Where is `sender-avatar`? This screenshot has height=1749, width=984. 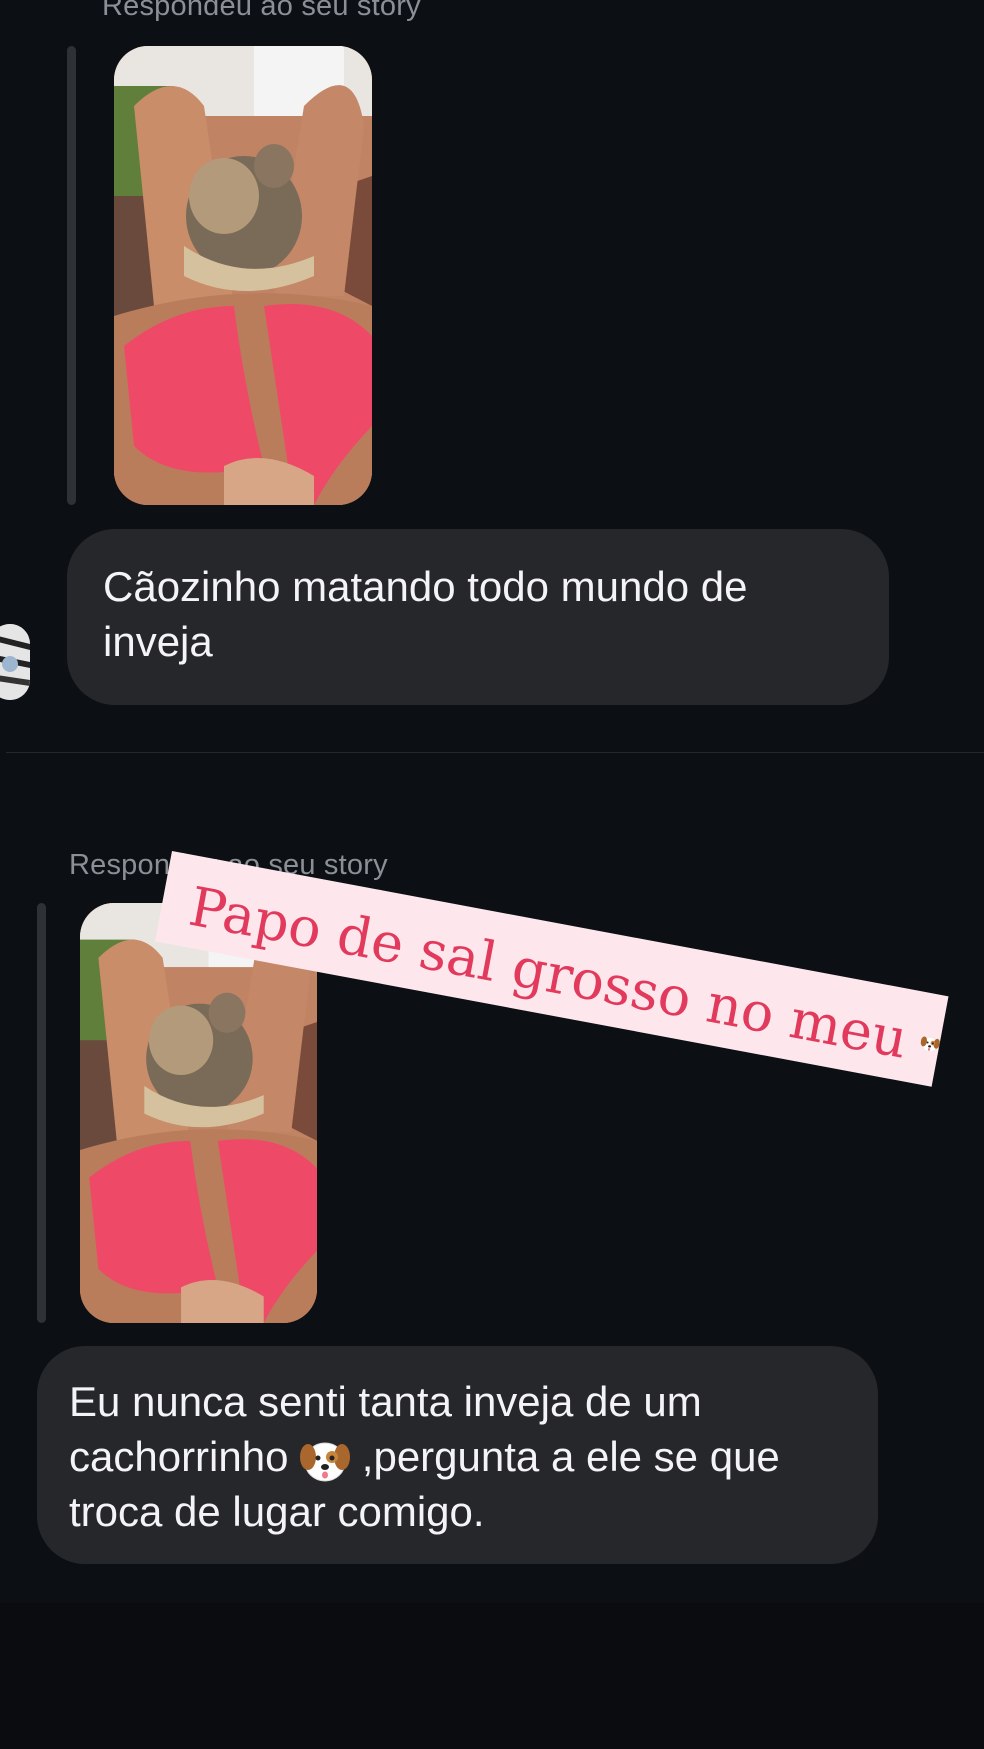
sender-avatar is located at coordinates (15, 662).